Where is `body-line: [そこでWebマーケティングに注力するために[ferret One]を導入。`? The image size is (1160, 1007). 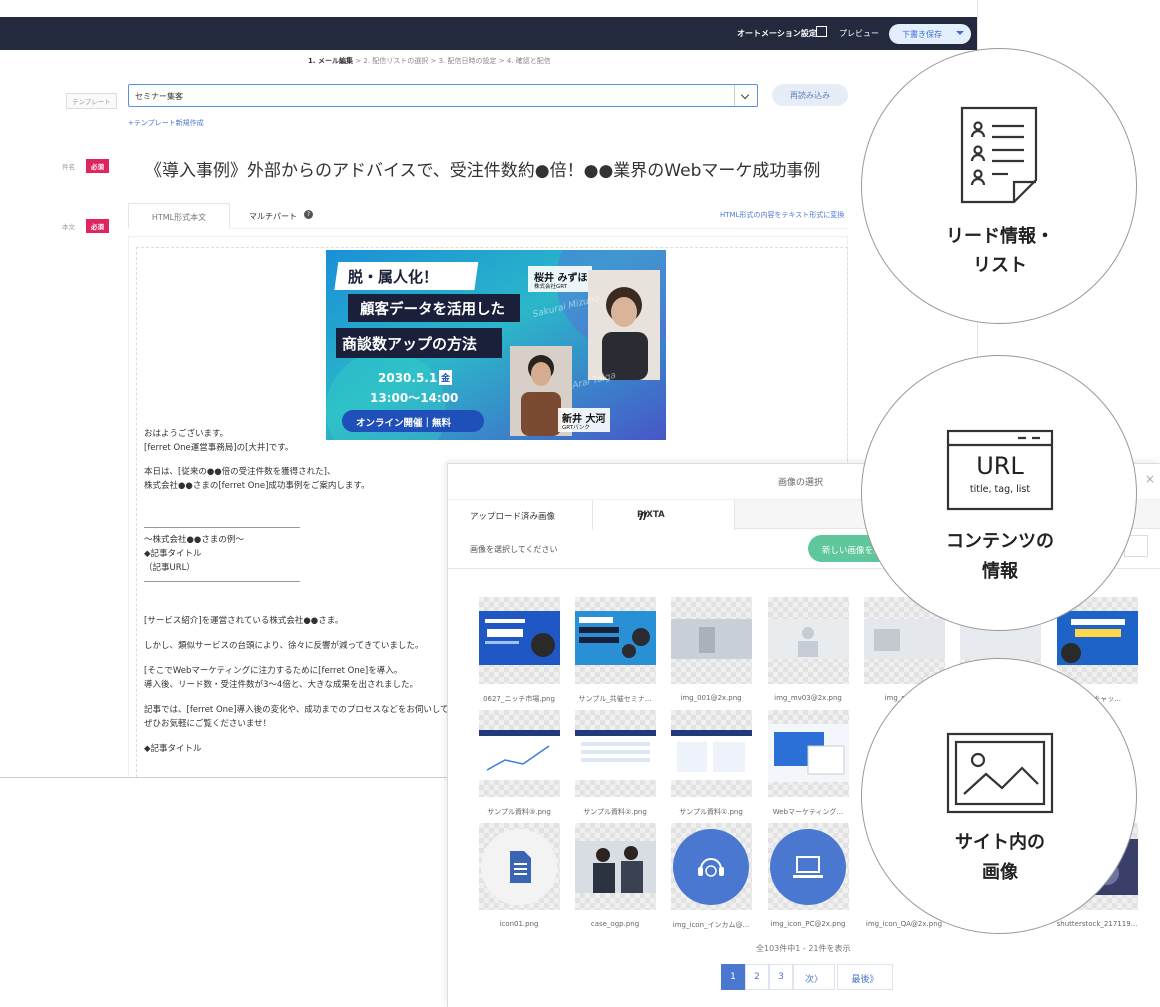 body-line: [そこでWebマーケティングに注力するために[ferret One]を導入。 is located at coordinates (273, 671).